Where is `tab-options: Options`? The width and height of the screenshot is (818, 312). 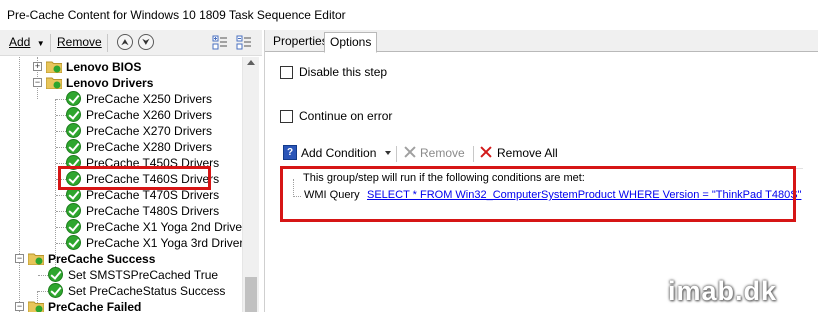 tab-options: Options is located at coordinates (351, 42).